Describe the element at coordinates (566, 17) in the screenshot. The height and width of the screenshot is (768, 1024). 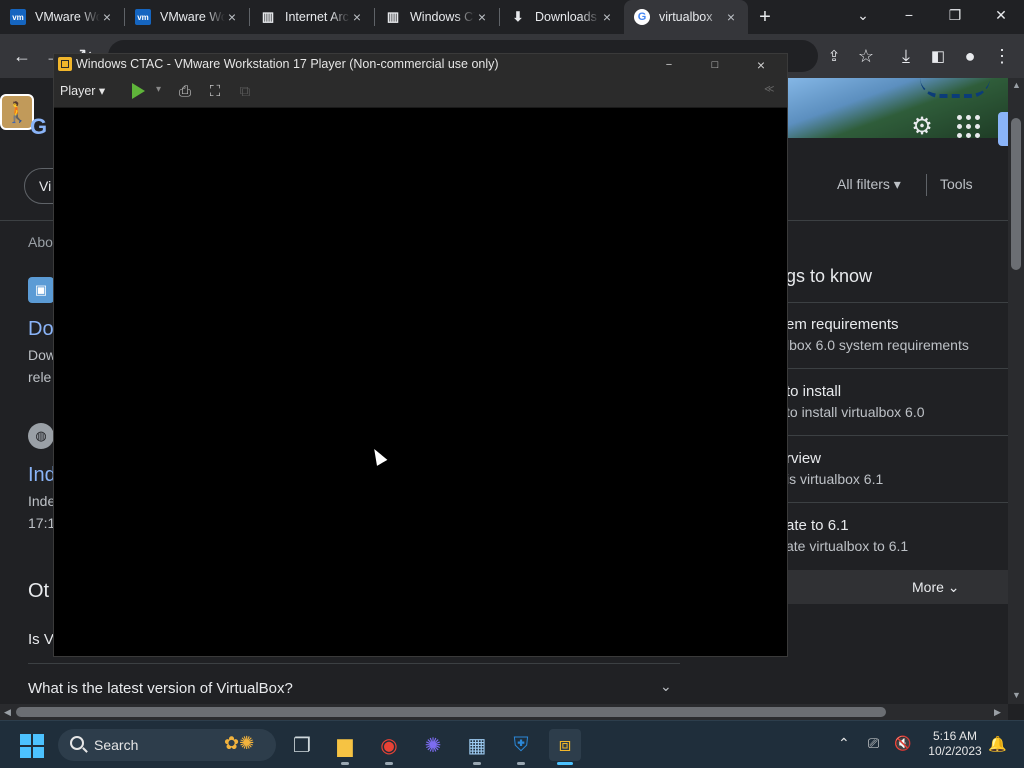
I see `tab-title: Downloads` at that location.